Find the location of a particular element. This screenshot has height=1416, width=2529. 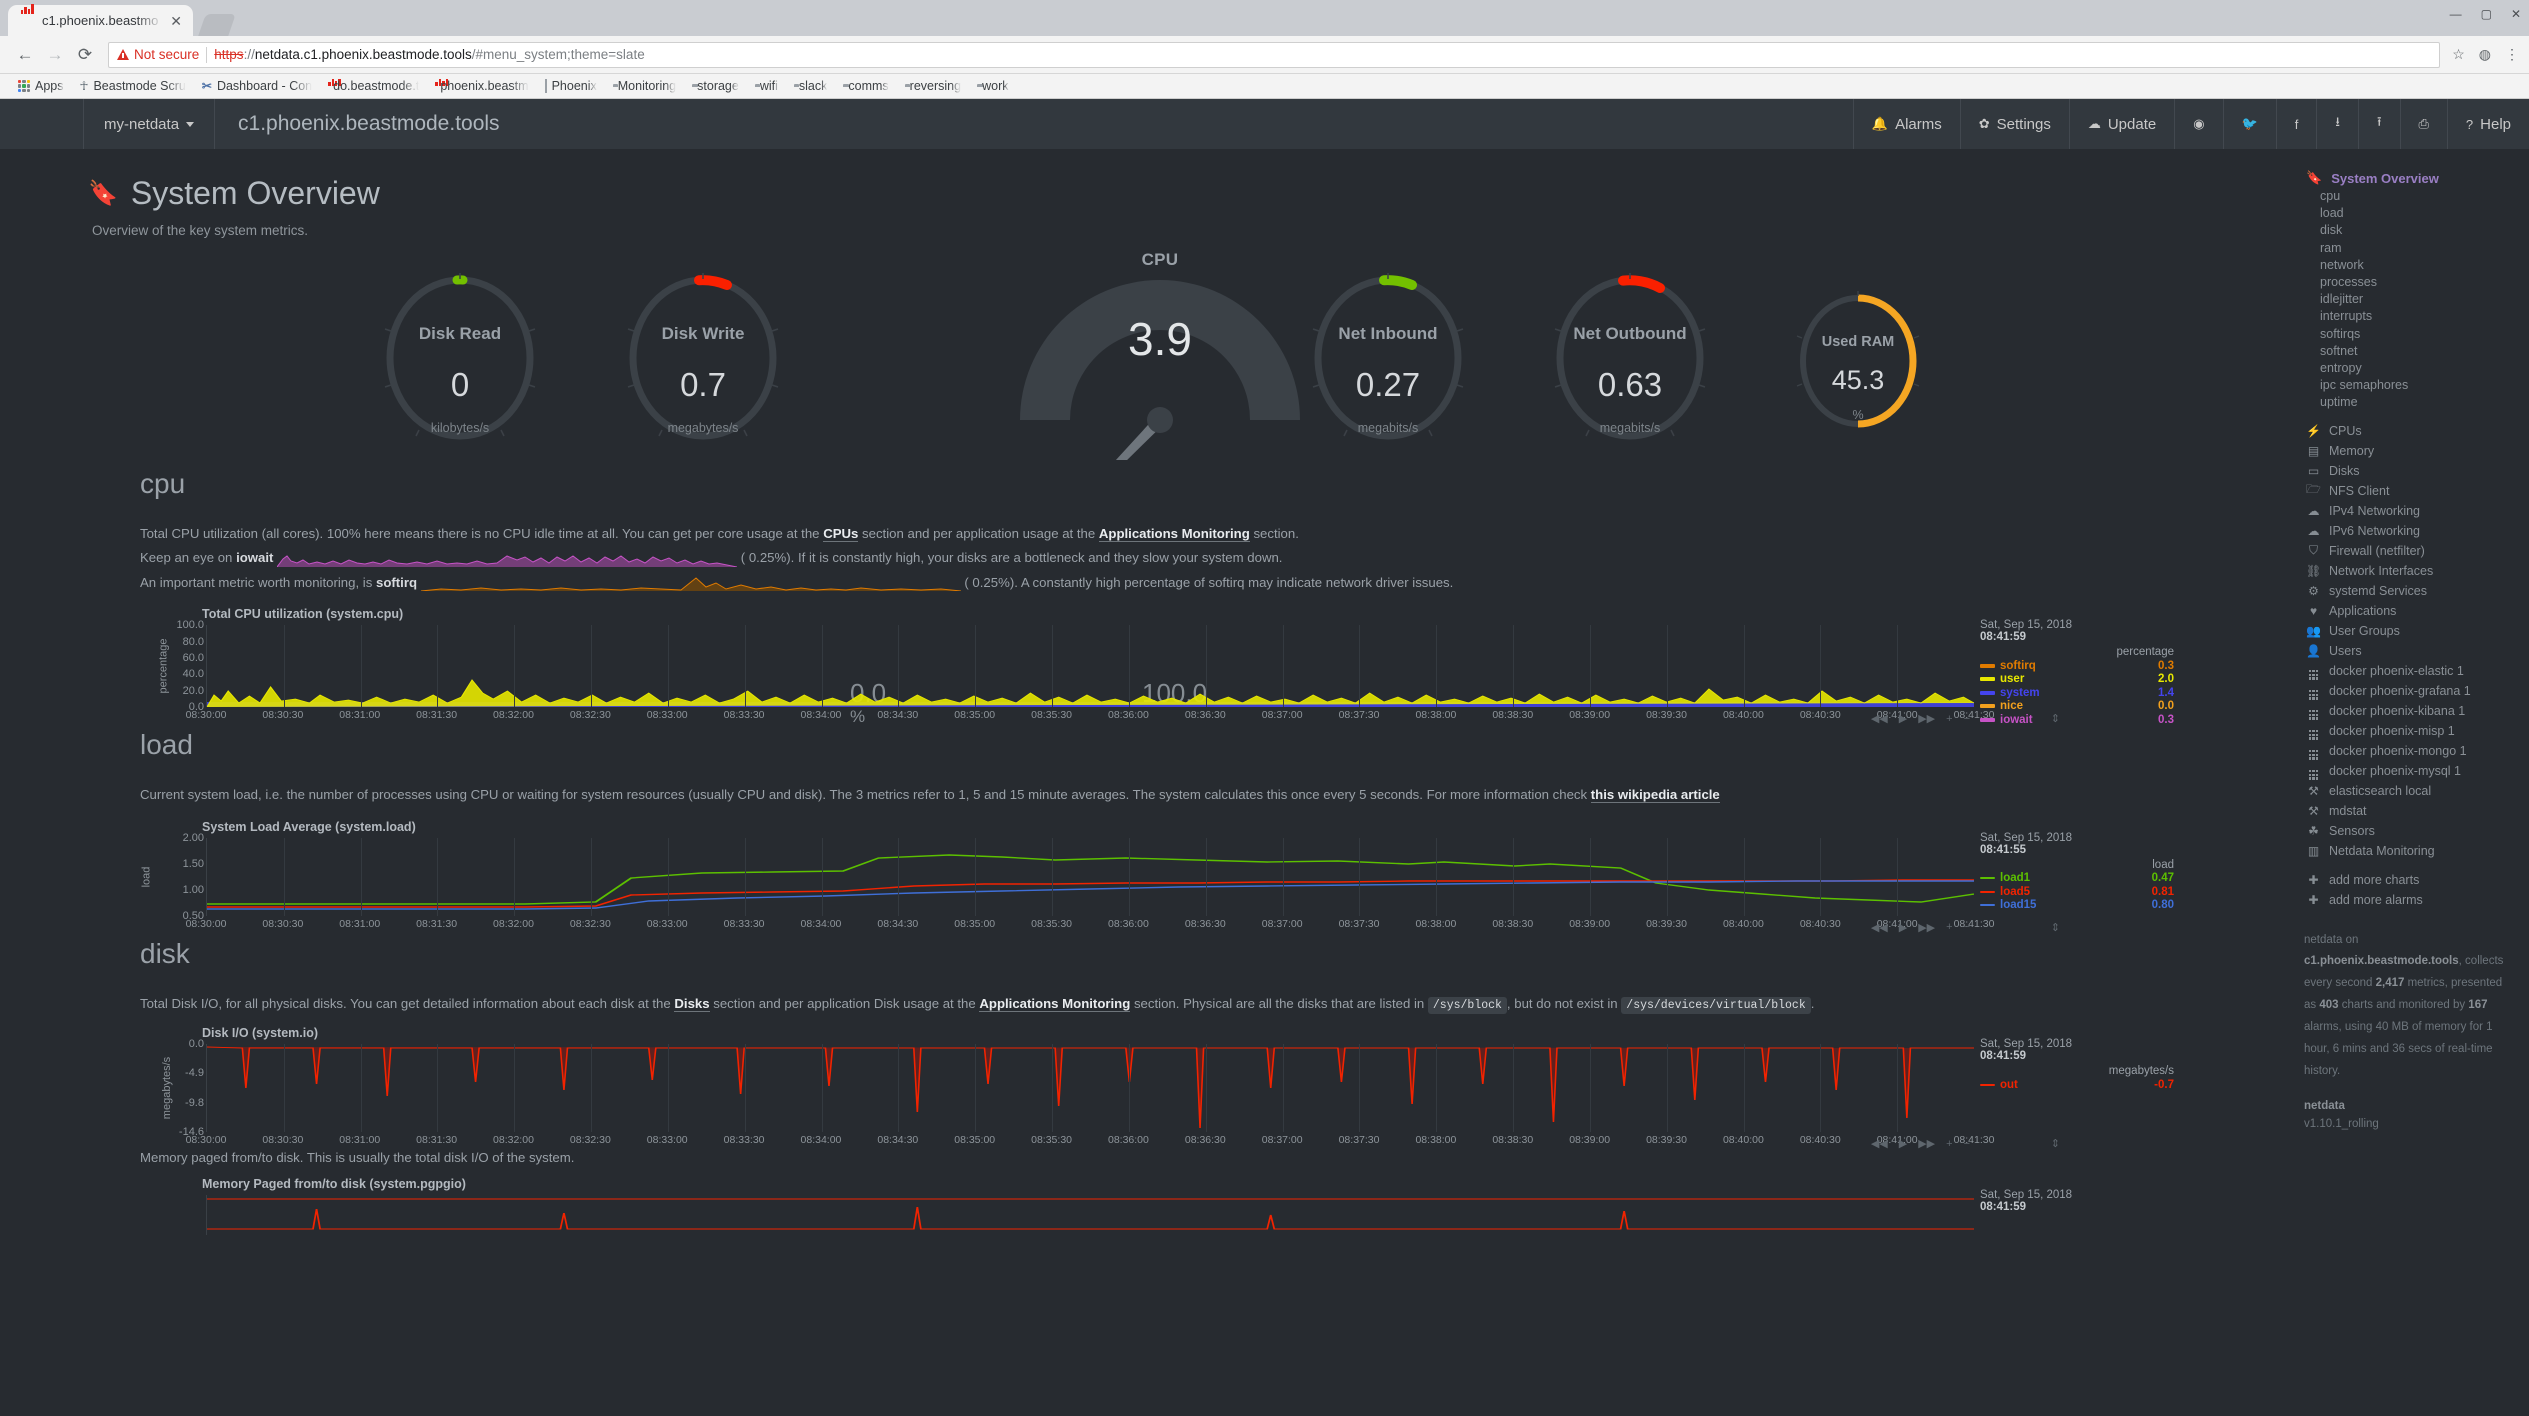

navbar-github: ◉ is located at coordinates (2198, 124).